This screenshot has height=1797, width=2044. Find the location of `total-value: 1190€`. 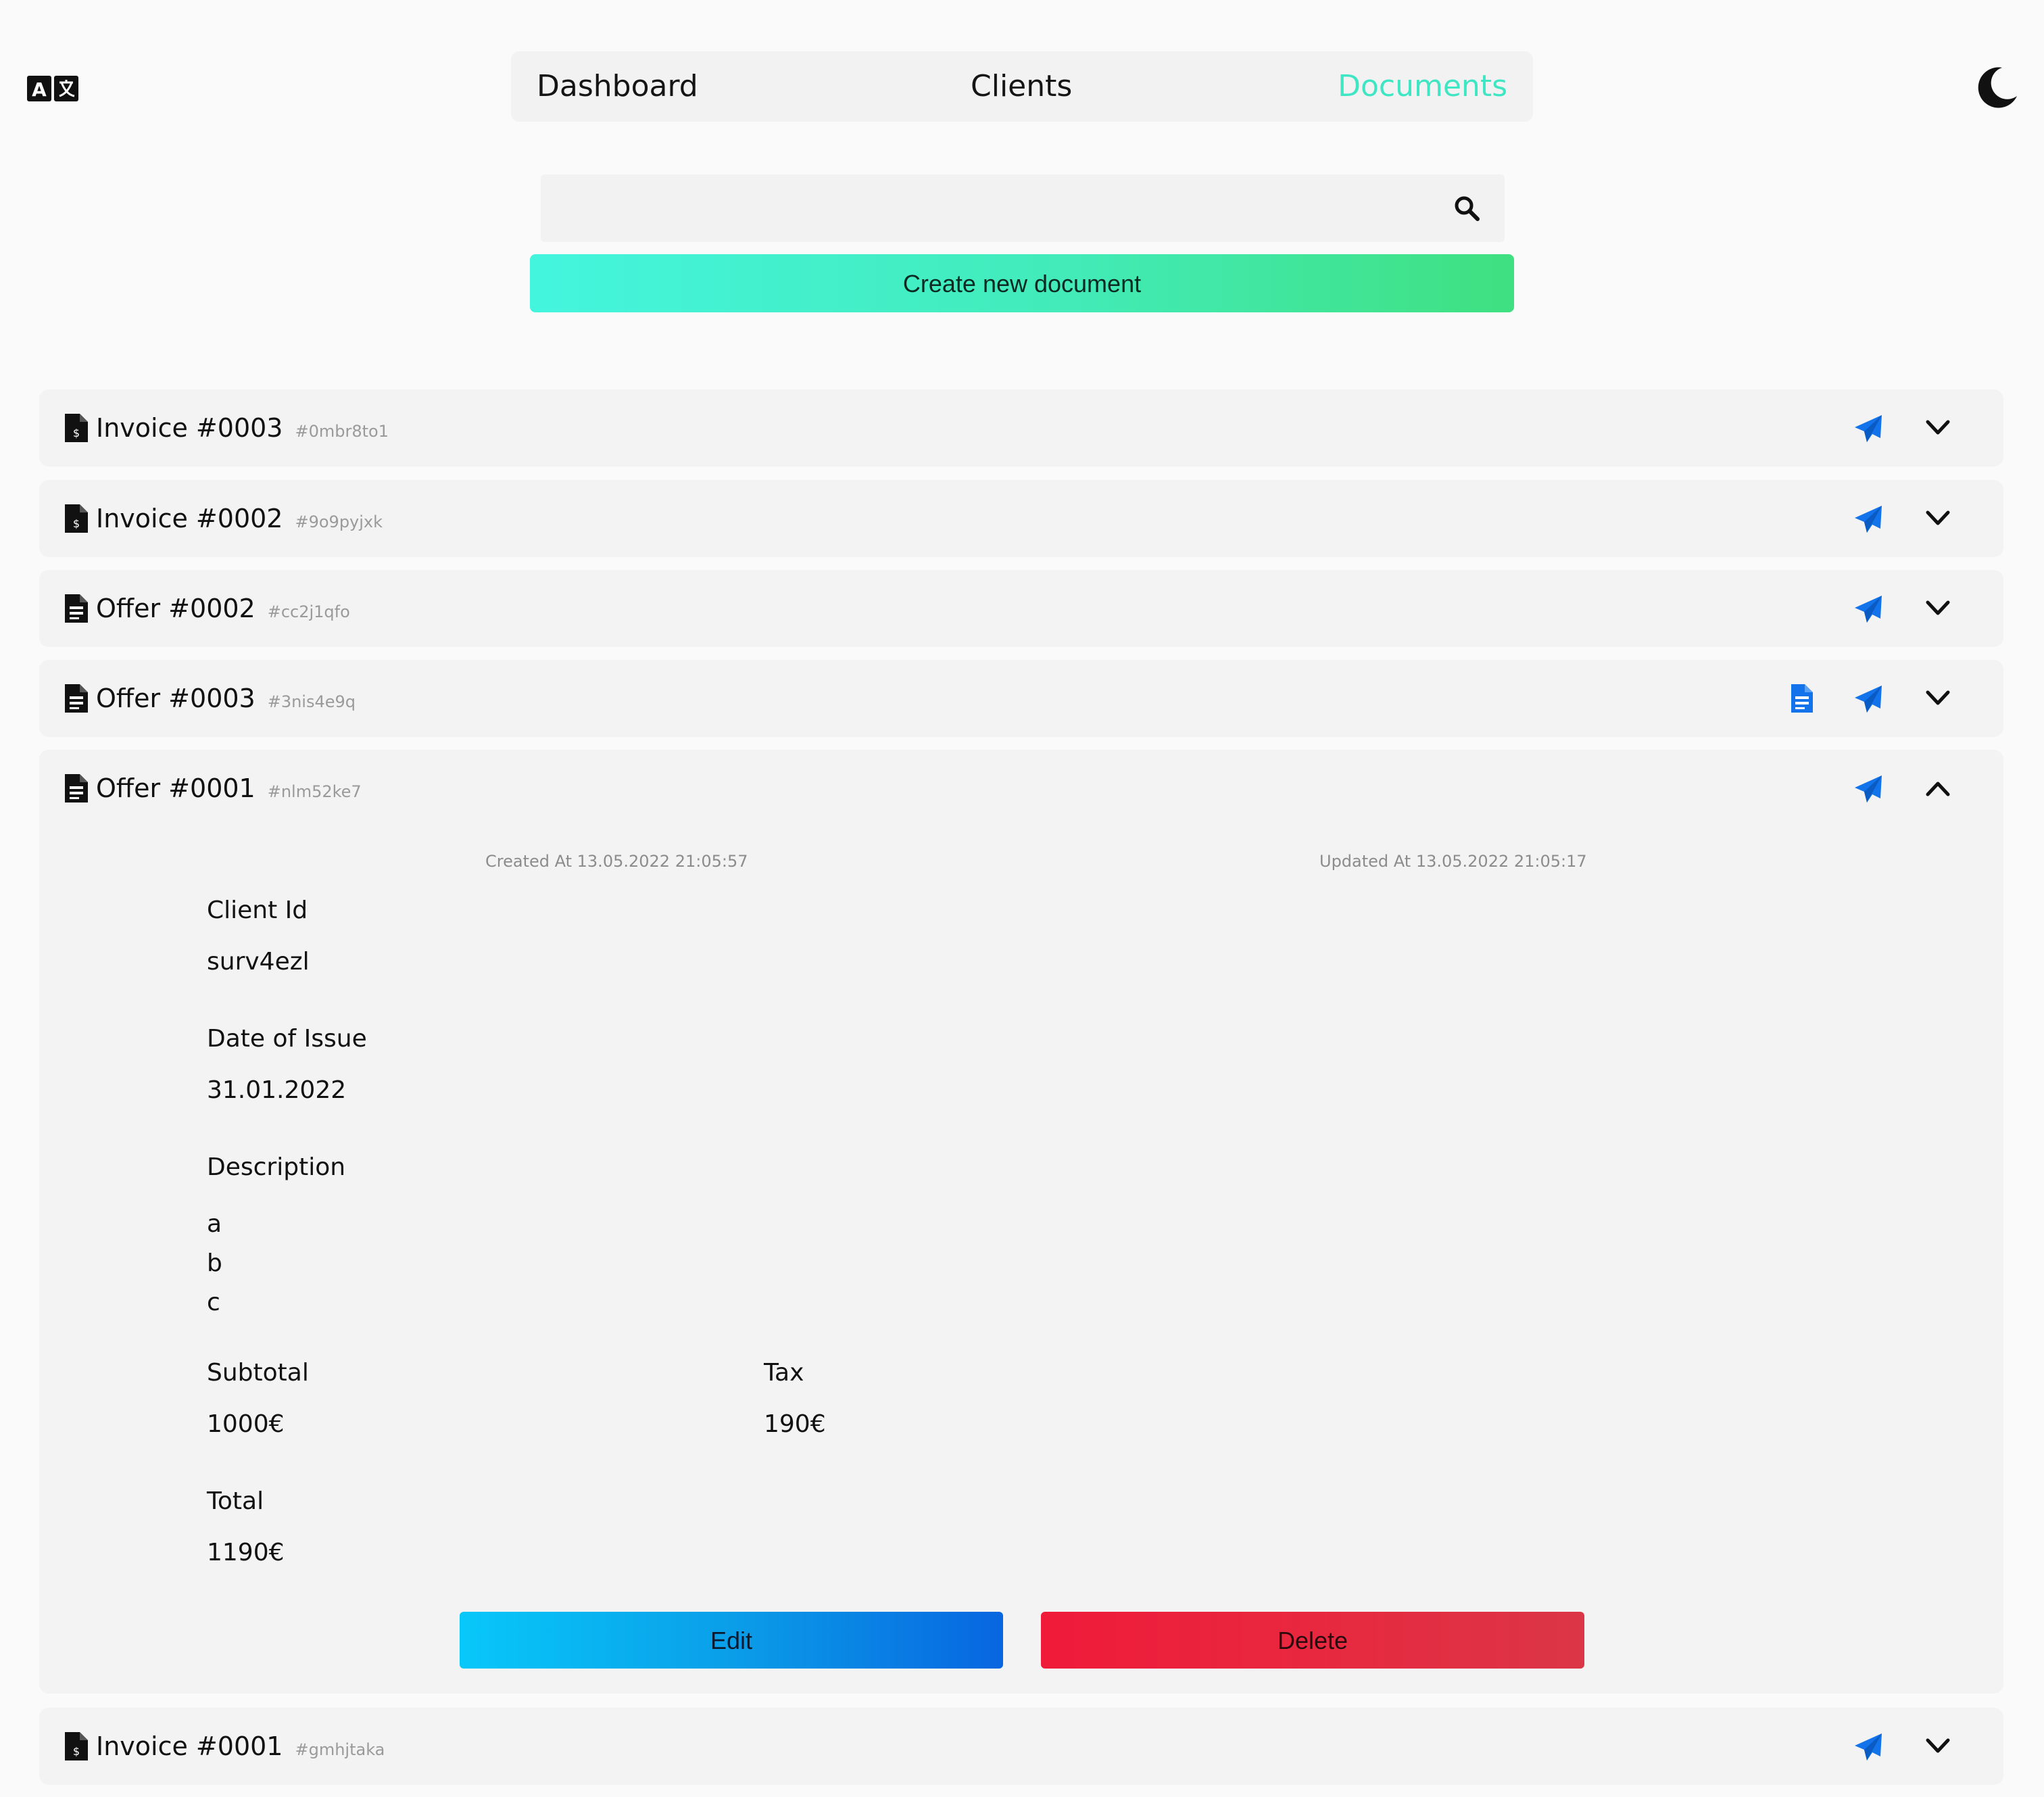

total-value: 1190€ is located at coordinates (246, 1553).